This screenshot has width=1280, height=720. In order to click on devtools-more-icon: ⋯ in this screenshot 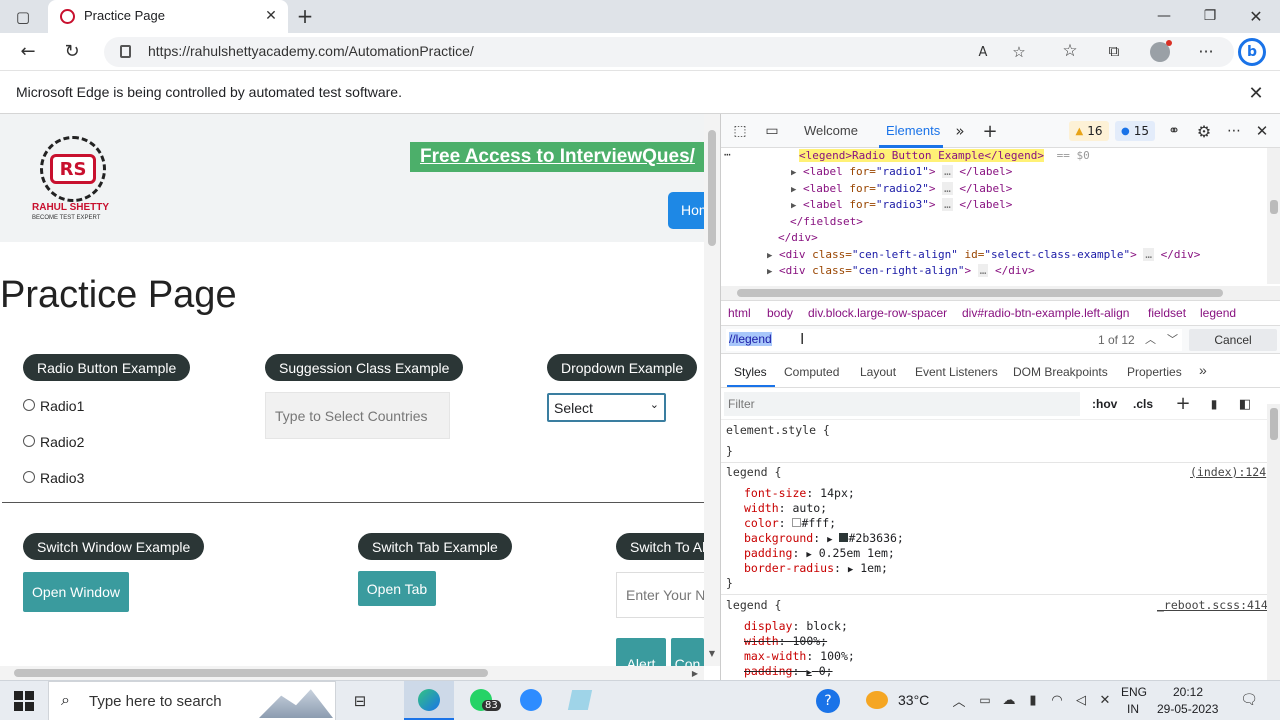, I will do `click(1234, 131)`.